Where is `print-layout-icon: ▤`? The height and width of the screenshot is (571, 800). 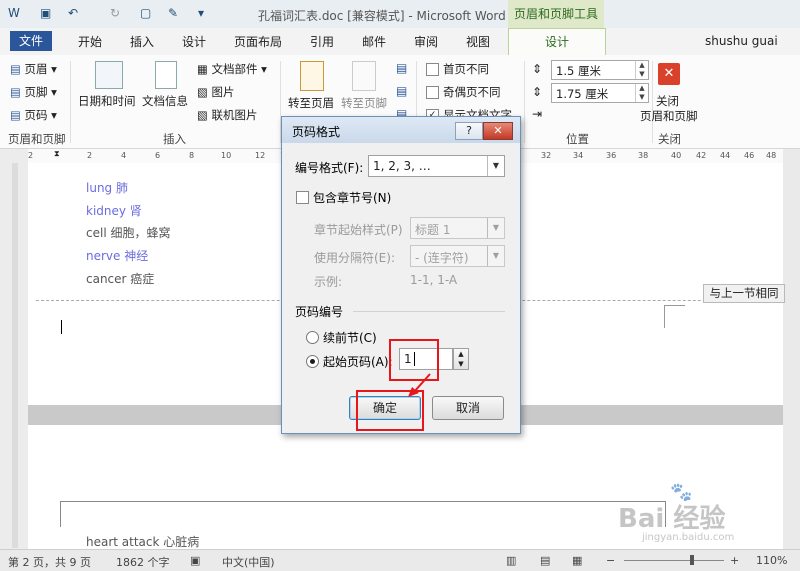
print-layout-icon: ▤ is located at coordinates (545, 560).